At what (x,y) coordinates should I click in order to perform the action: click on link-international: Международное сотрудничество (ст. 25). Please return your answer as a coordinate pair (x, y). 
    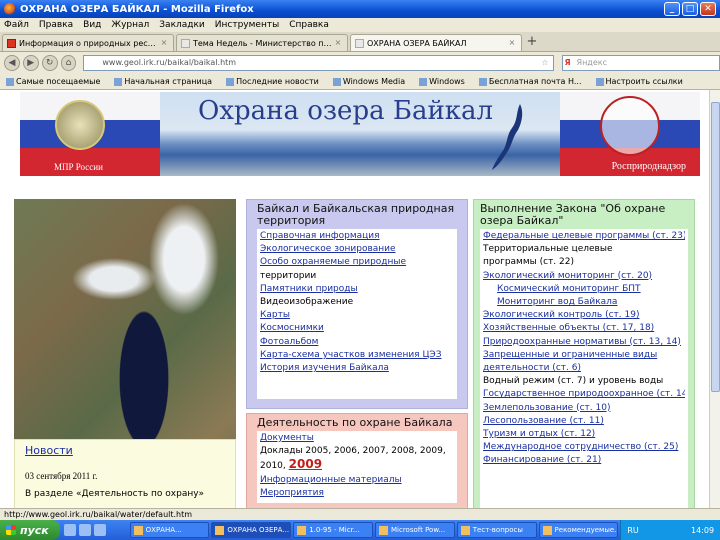
    Looking at the image, I should click on (584, 447).